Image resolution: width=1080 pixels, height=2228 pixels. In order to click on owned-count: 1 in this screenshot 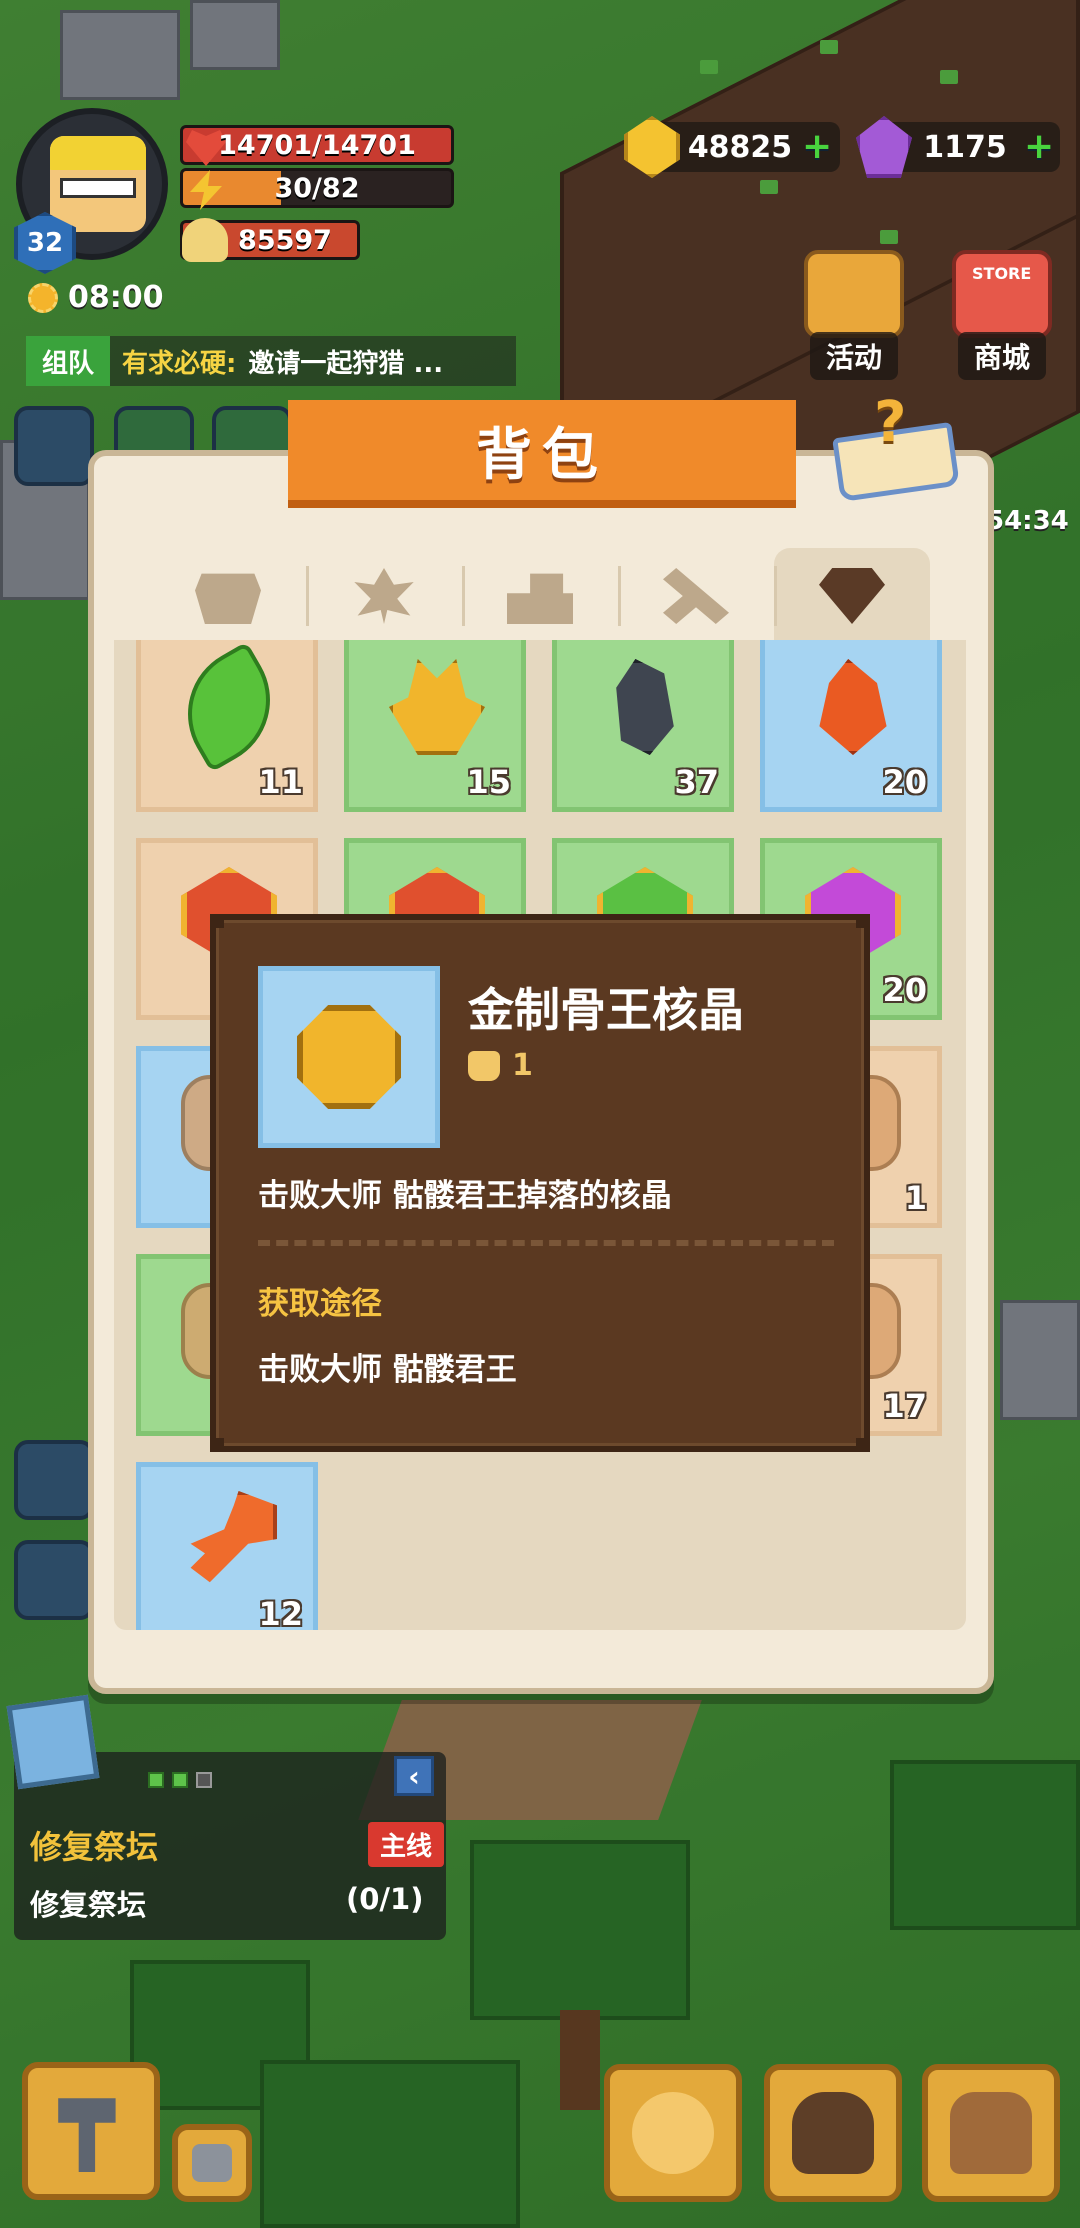, I will do `click(522, 1065)`.